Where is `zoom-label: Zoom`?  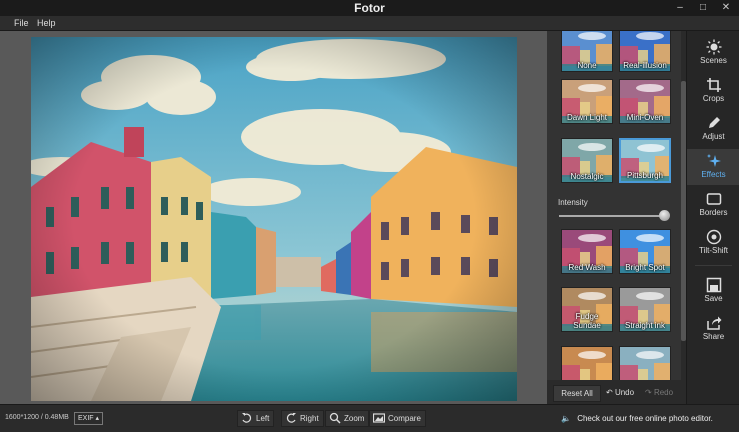
zoom-label: Zoom is located at coordinates (354, 418).